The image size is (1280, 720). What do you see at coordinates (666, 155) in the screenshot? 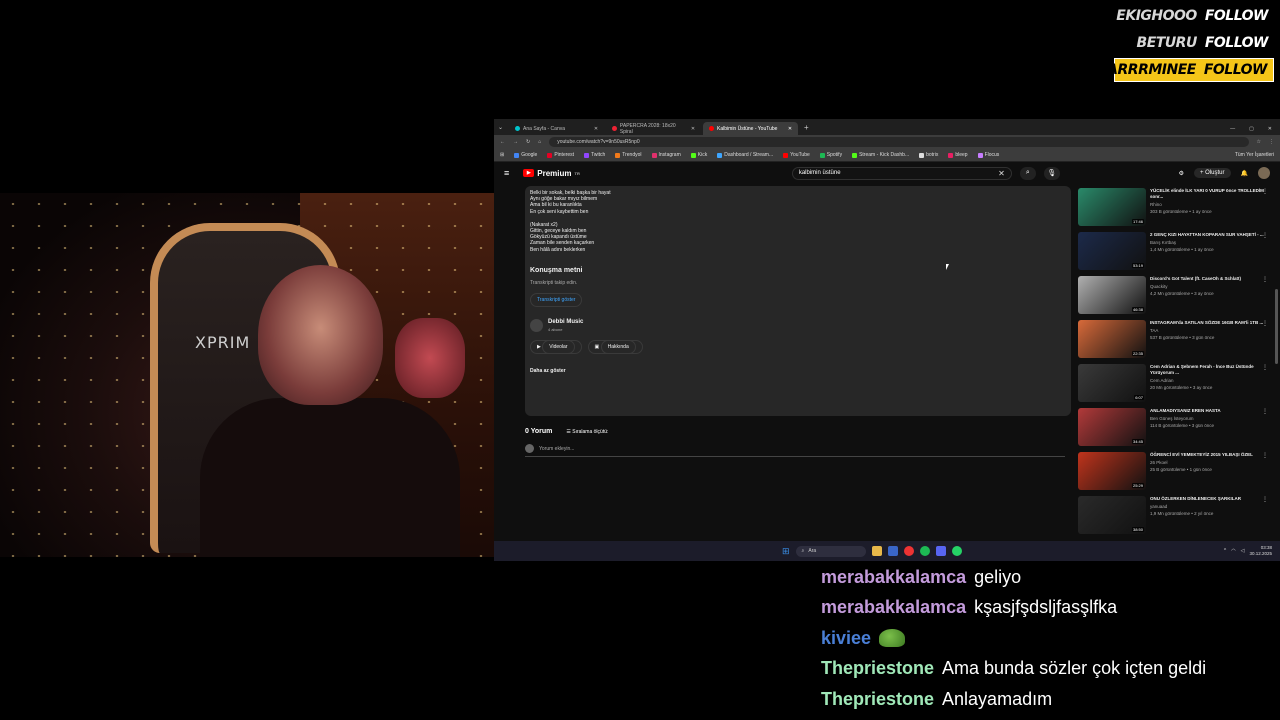
I see `bookmark-item: Instagram` at bounding box center [666, 155].